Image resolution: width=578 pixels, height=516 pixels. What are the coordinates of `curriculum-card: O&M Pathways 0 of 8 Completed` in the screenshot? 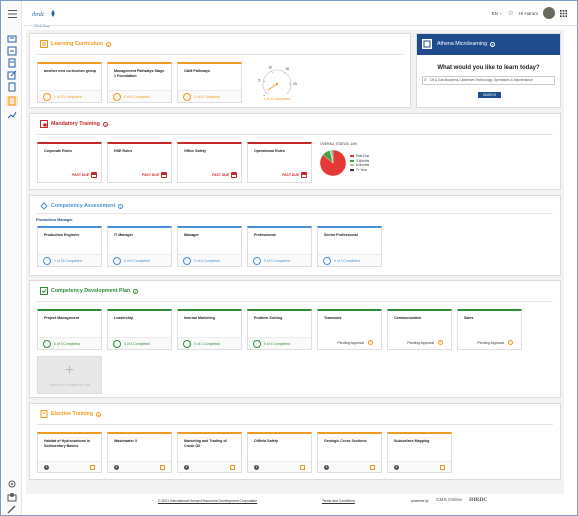 It's located at (209, 82).